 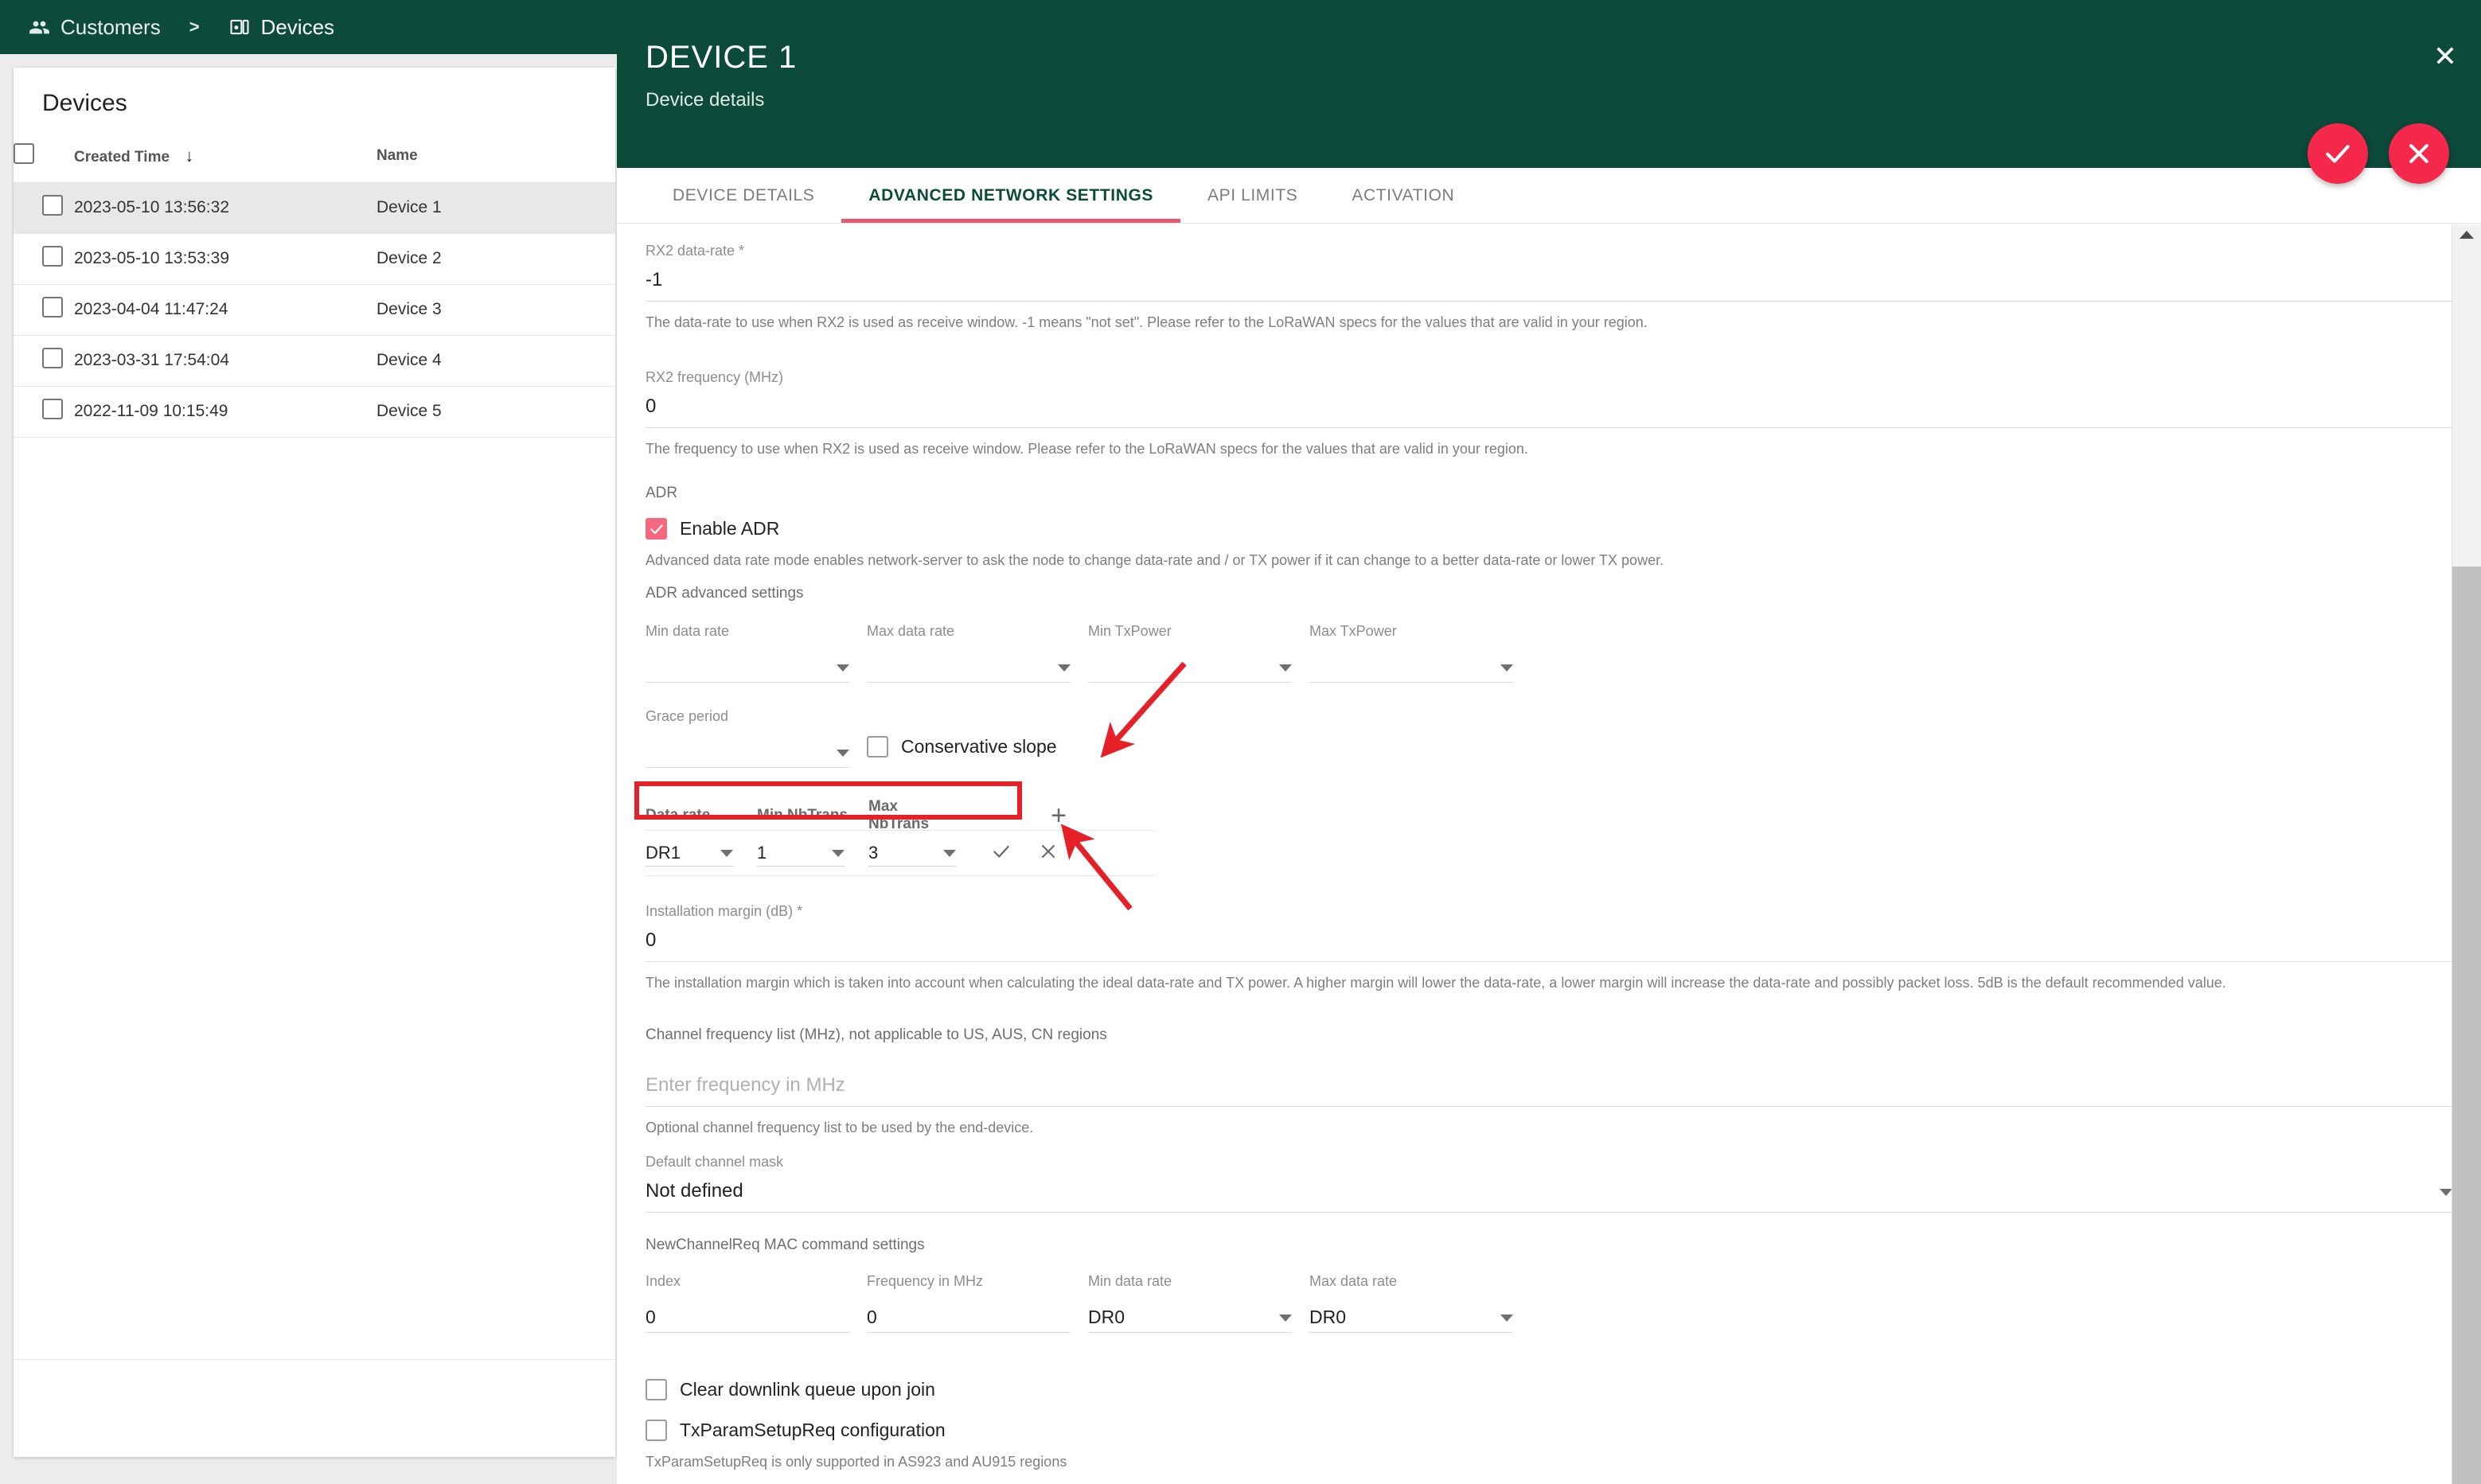 I want to click on scrollbar-thumb, so click(x=2466, y=1025).